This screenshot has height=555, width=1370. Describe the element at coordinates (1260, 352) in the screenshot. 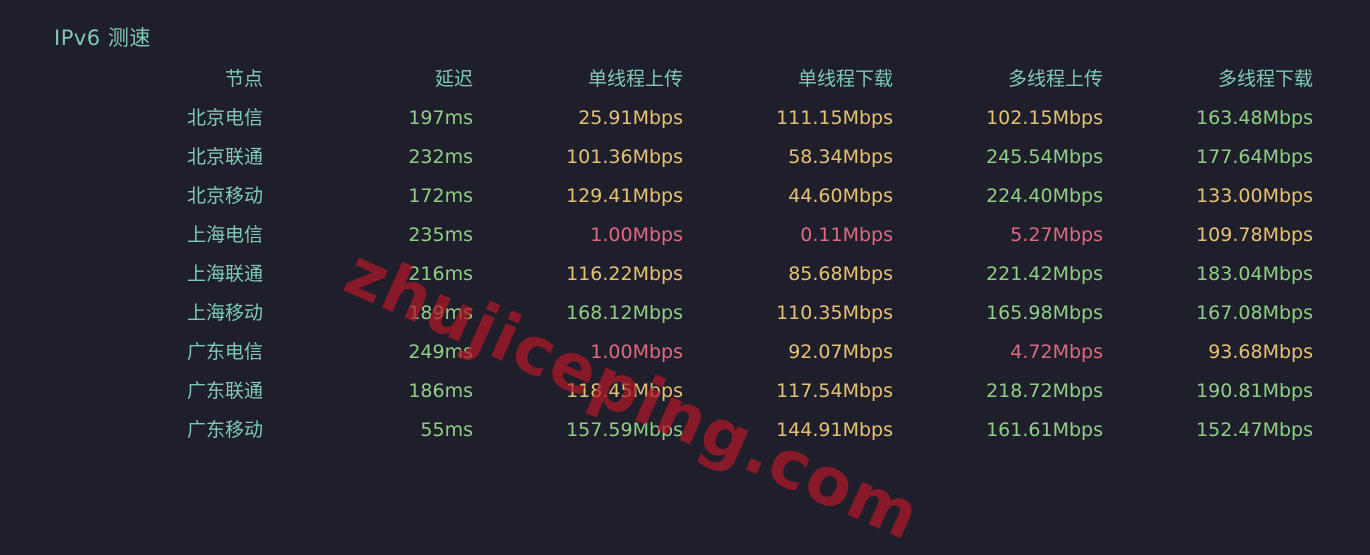

I see `multi-download-cell: 93.68Mbps` at that location.